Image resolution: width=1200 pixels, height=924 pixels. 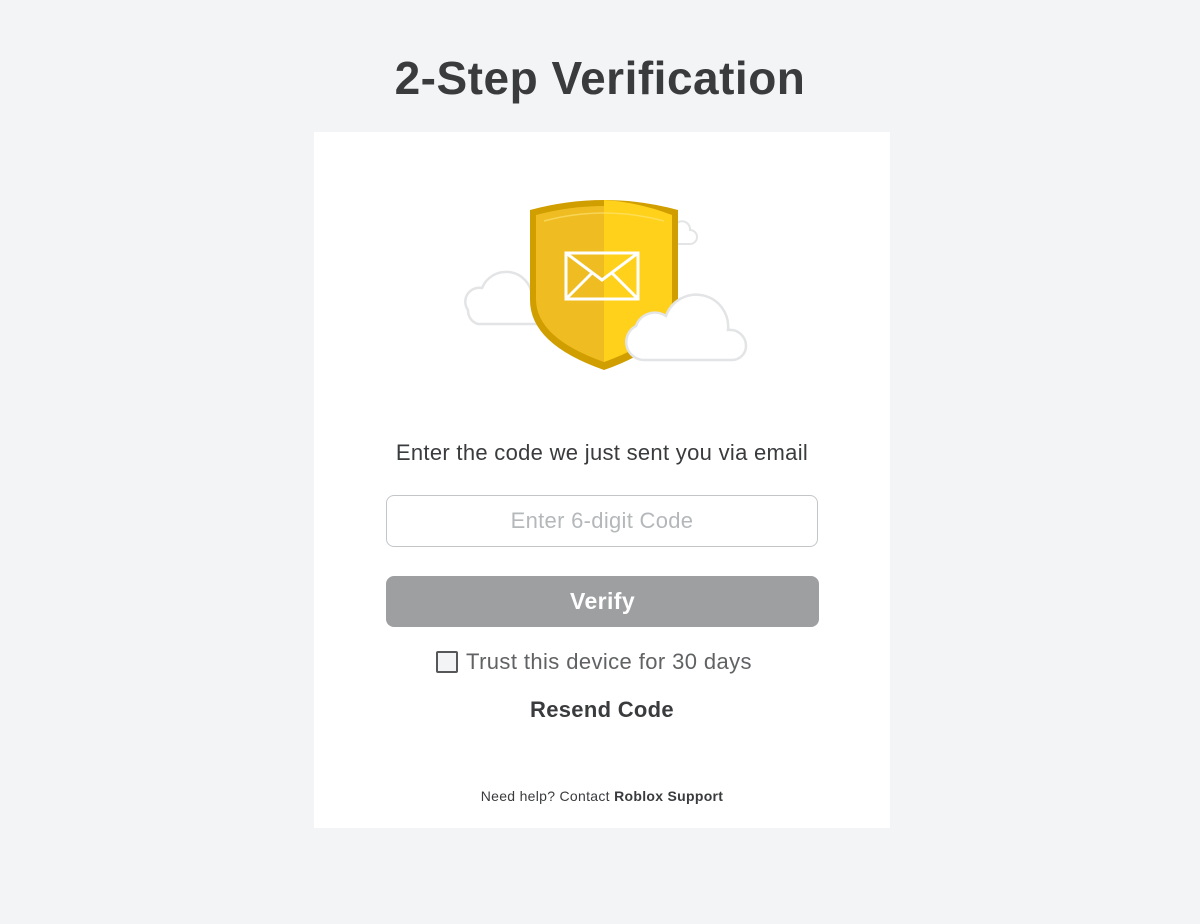 What do you see at coordinates (602, 601) in the screenshot?
I see `verify-button: Verify` at bounding box center [602, 601].